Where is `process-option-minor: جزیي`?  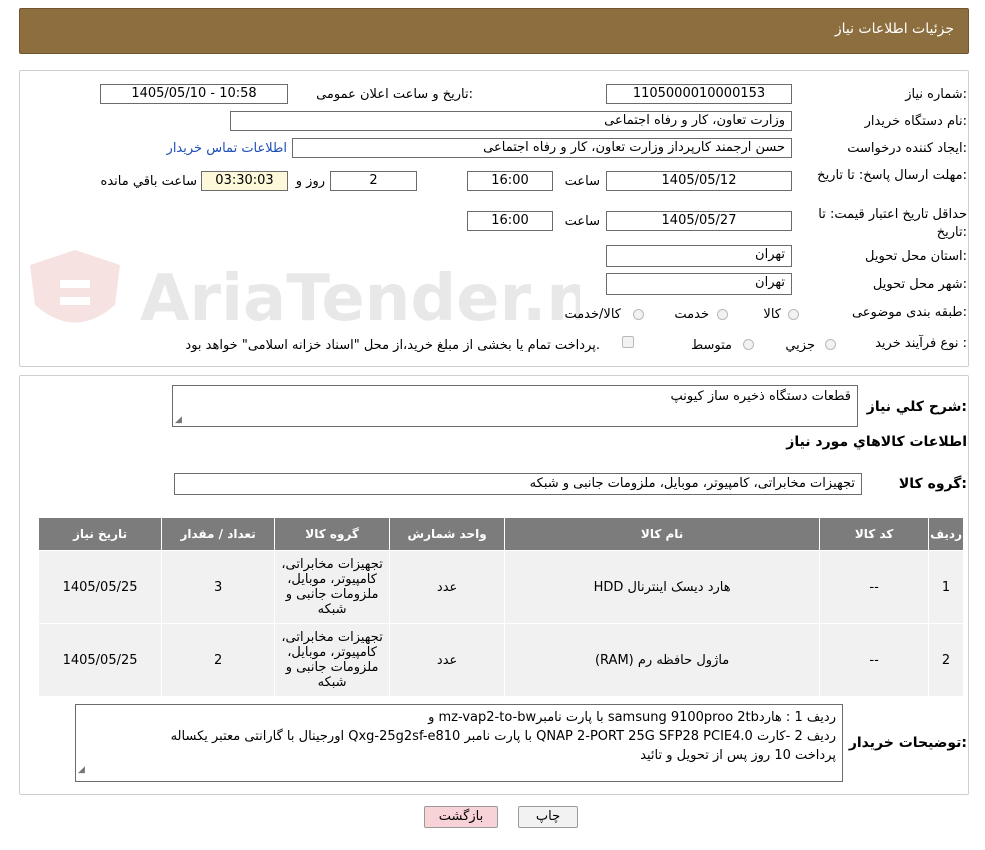
process-option-minor: جزیي is located at coordinates (800, 345).